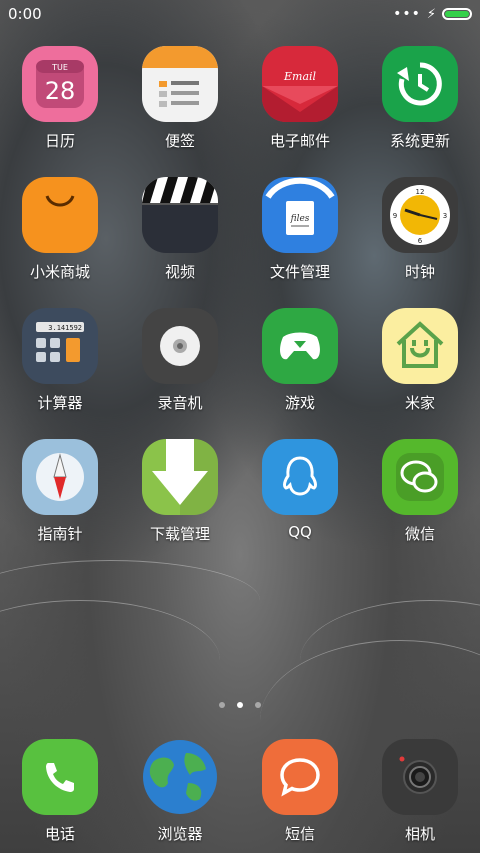 The width and height of the screenshot is (480, 853). What do you see at coordinates (180, 477) in the screenshot?
I see `download-arrow-icon` at bounding box center [180, 477].